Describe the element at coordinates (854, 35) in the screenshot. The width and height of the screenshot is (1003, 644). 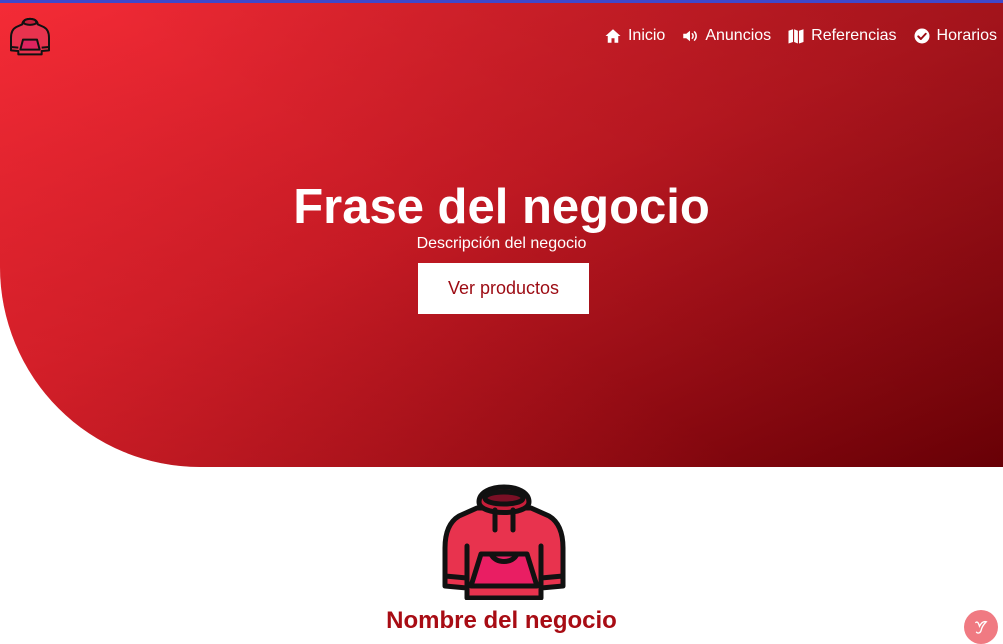
I see `nav-item-label: Referencias` at that location.